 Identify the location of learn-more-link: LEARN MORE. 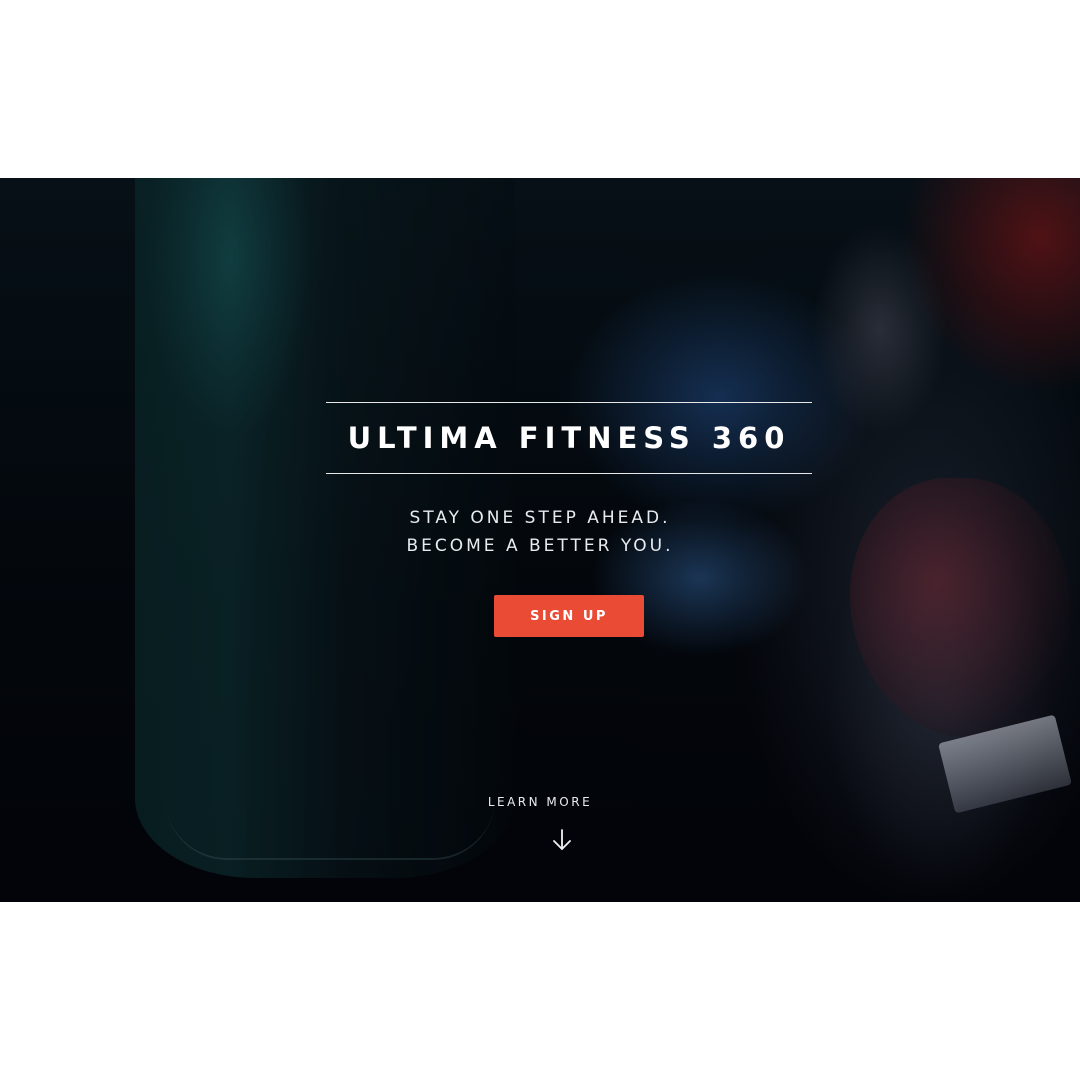
(540, 802).